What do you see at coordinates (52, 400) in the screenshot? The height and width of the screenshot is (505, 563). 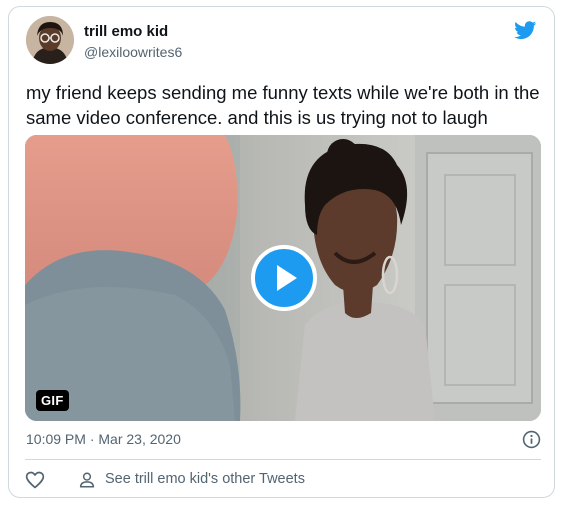 I see `gif-badge: GIF` at bounding box center [52, 400].